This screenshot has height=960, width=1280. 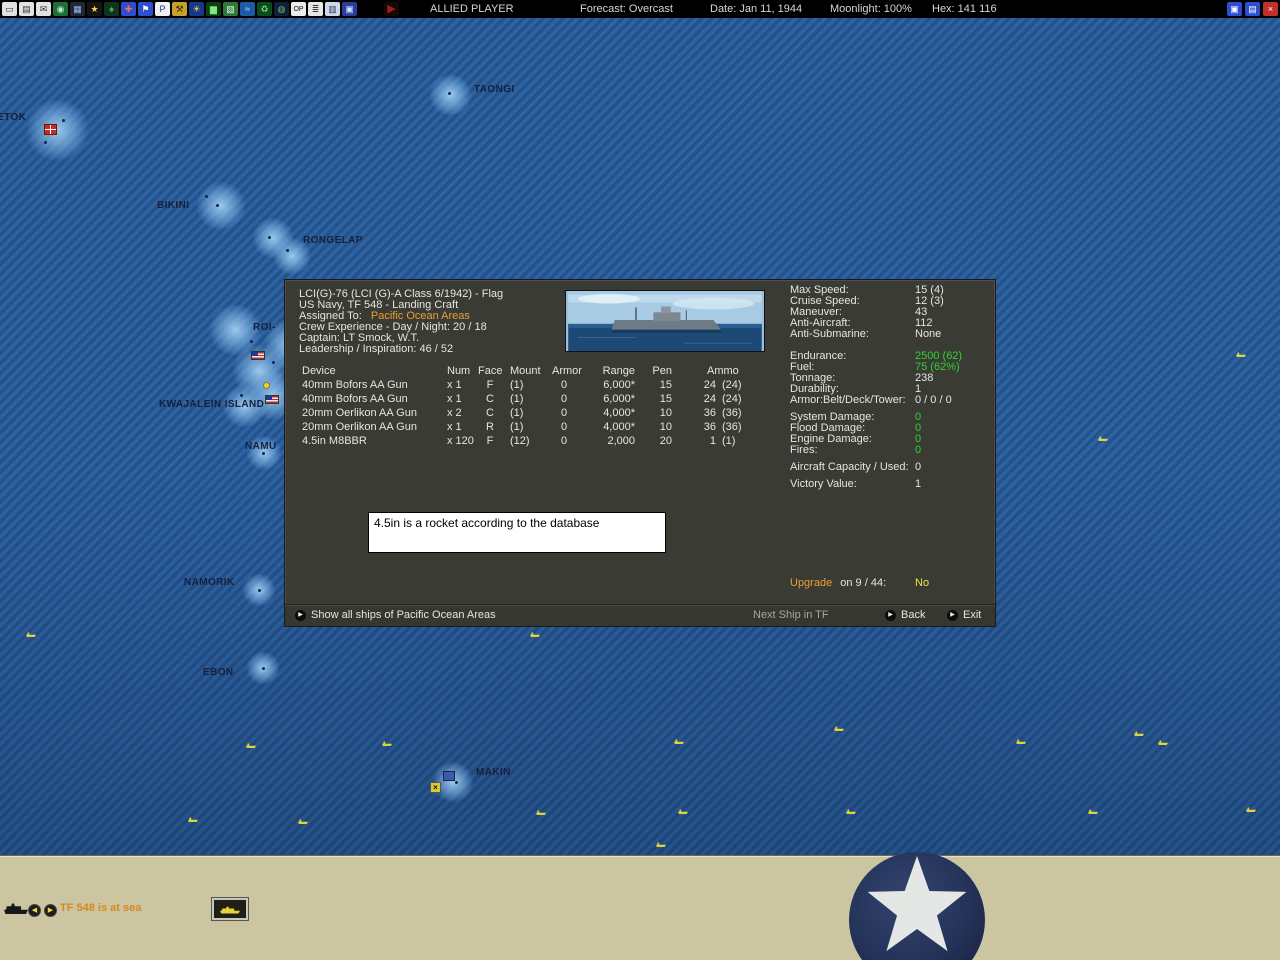 I want to click on base-dot-icon, so click(x=266, y=385).